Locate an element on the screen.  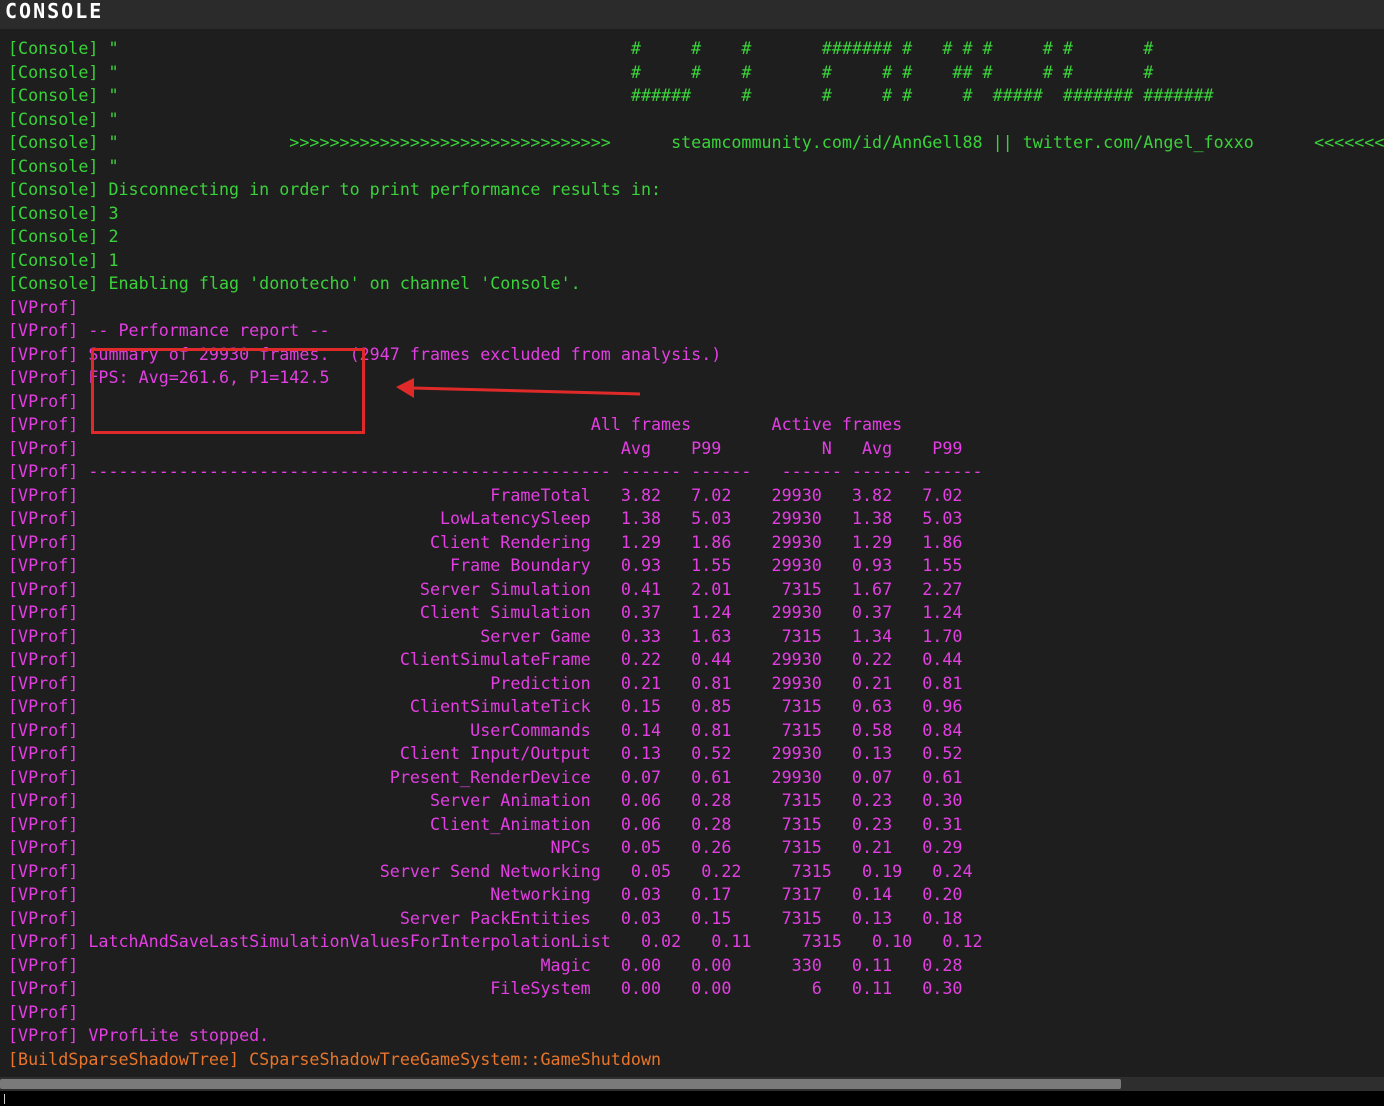
input-caret is located at coordinates (4, 1099).